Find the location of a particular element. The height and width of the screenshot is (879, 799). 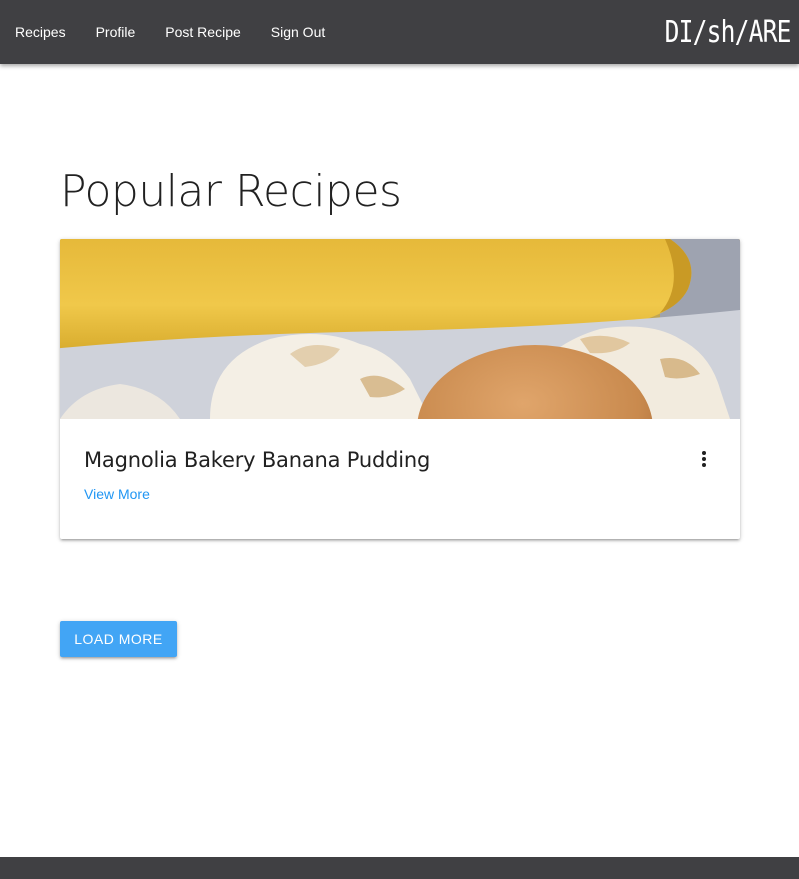

brand-logo: DI/sh/ARE is located at coordinates (728, 33).